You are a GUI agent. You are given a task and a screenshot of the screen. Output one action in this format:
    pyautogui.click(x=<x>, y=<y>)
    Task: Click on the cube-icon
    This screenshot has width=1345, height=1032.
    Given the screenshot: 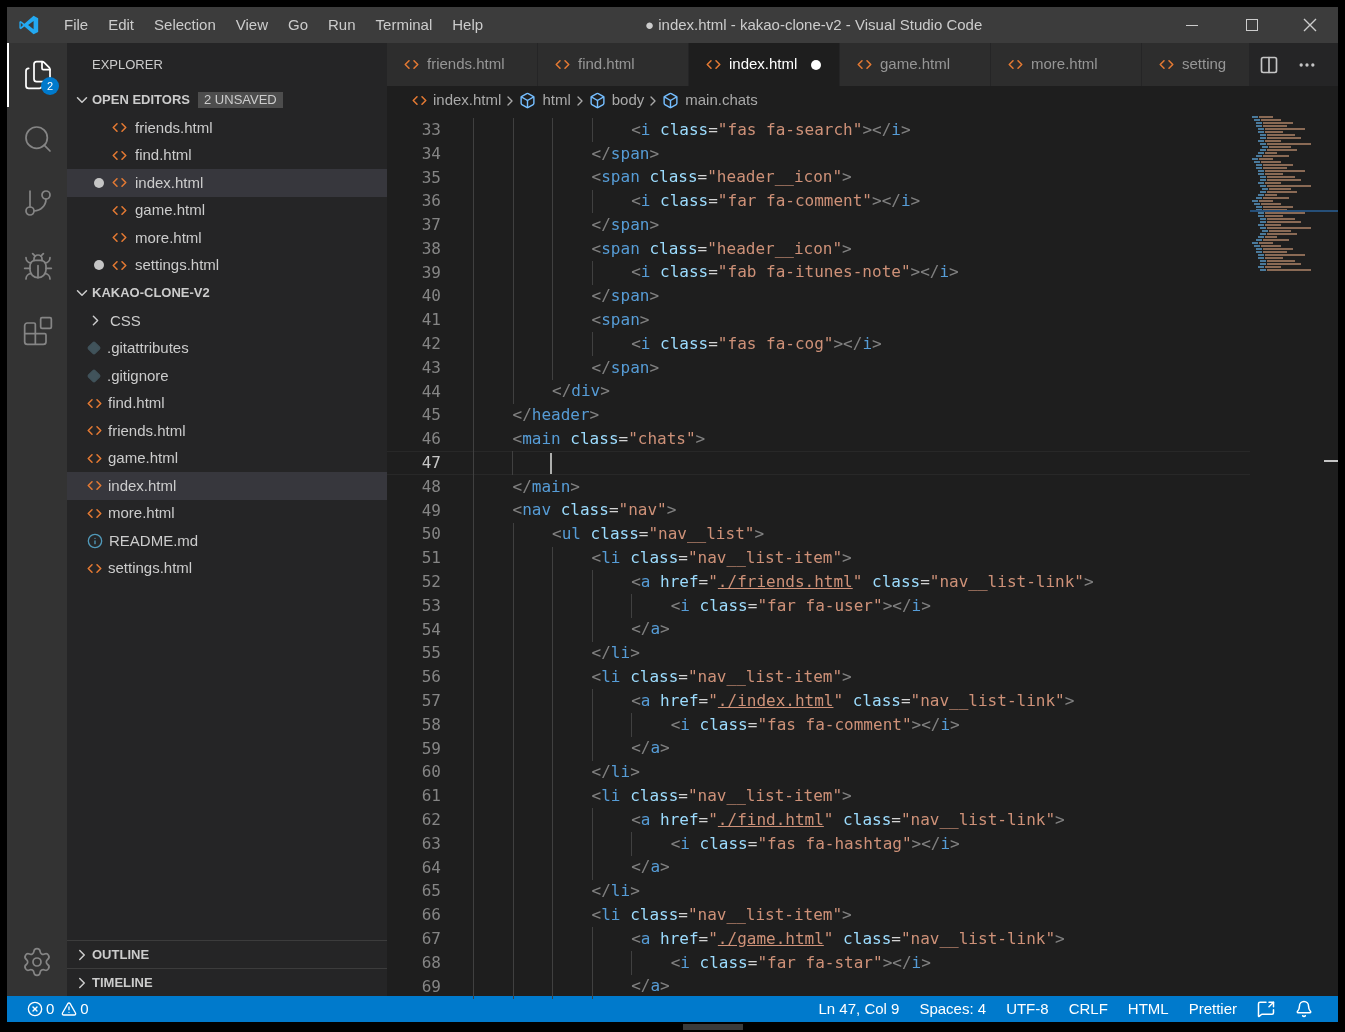 What is the action you would take?
    pyautogui.click(x=671, y=100)
    